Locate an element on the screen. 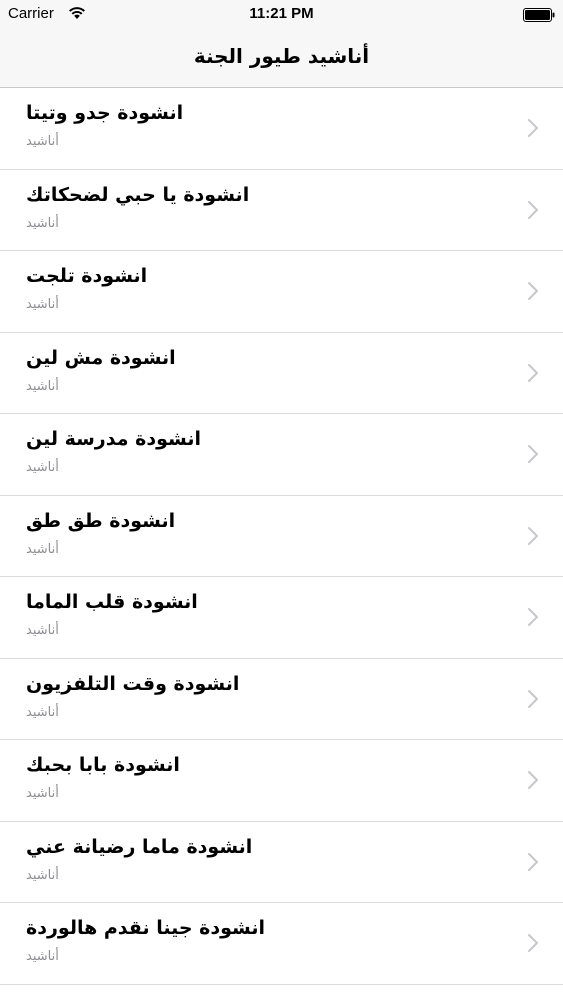 Image resolution: width=563 pixels, height=1000 pixels. list-item: انشودة جدو وتيتا أناشيد is located at coordinates (281, 129).